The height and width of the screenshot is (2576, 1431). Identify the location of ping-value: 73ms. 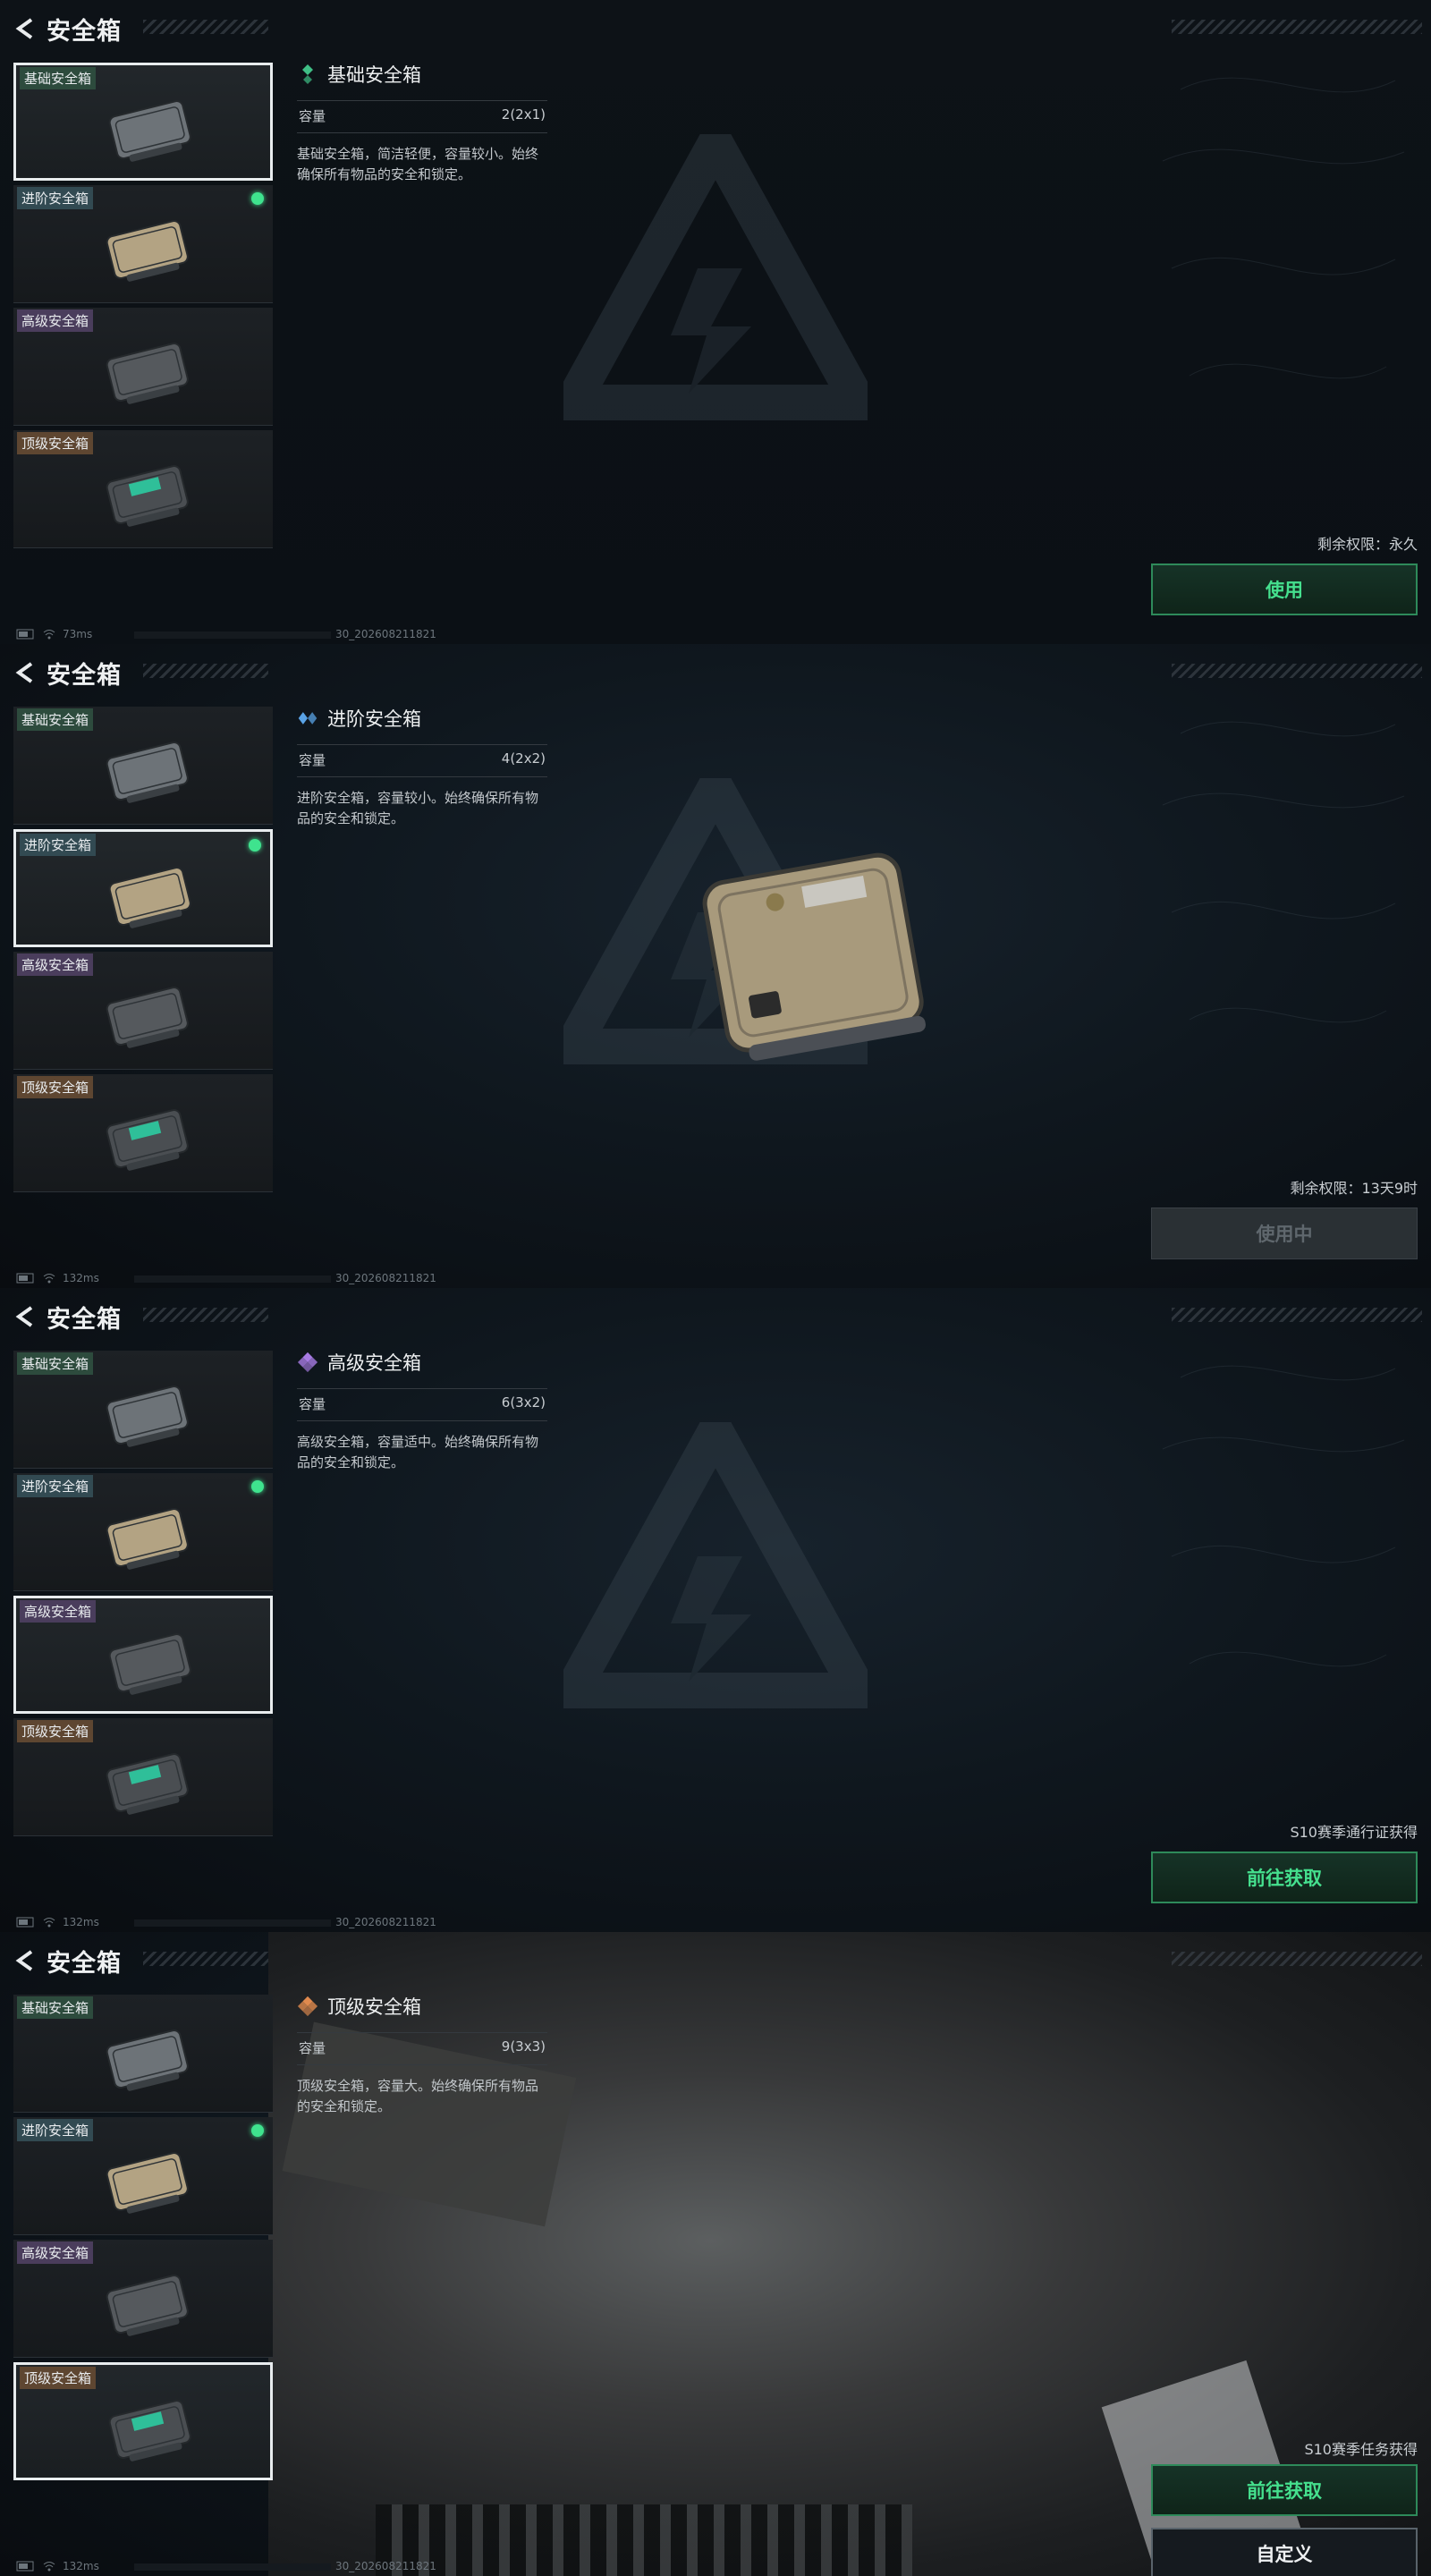
(78, 634).